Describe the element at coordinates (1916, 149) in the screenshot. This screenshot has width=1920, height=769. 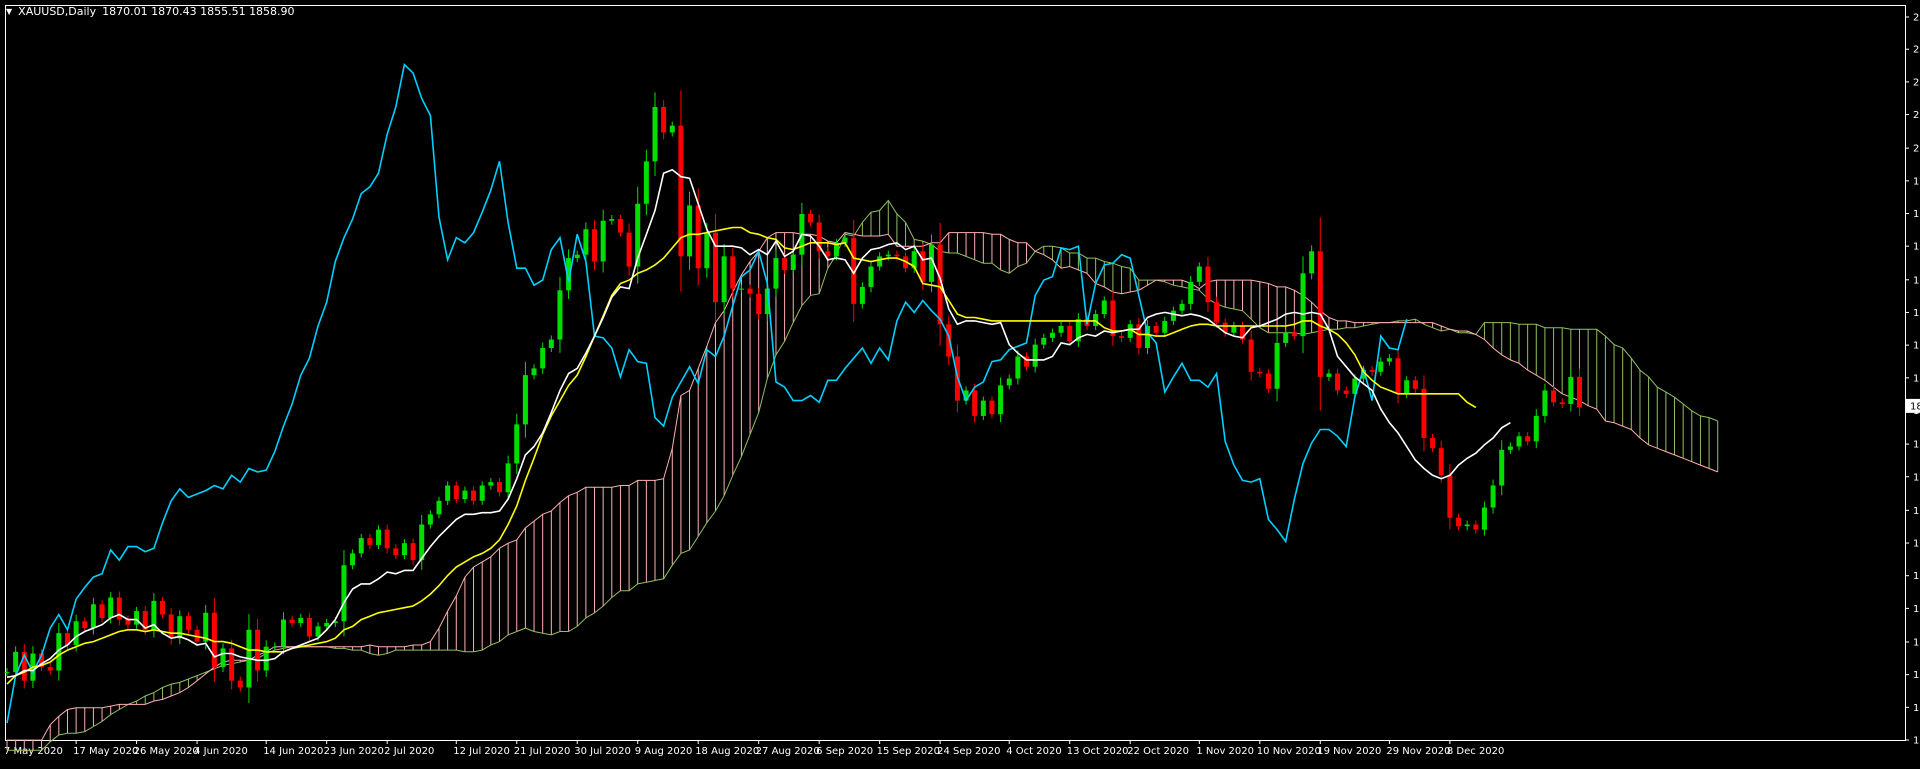
I see `y-tick-label: 2010.75` at that location.